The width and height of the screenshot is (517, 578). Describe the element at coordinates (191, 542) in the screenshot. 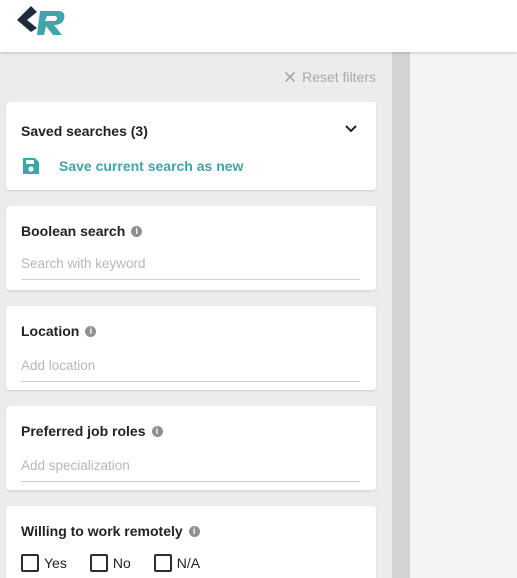

I see `willing-remote-card: Willing to work remotely i Yes No N/A` at that location.